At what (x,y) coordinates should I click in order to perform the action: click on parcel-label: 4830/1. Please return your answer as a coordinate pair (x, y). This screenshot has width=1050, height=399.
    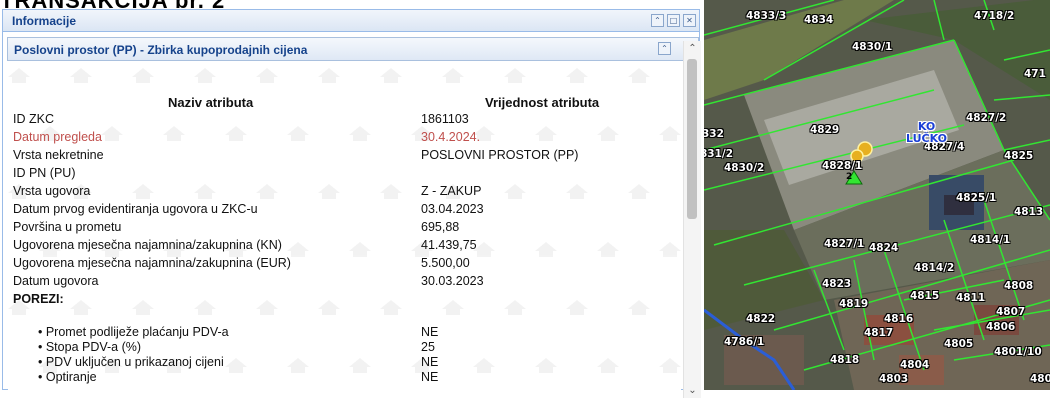
    Looking at the image, I should click on (872, 47).